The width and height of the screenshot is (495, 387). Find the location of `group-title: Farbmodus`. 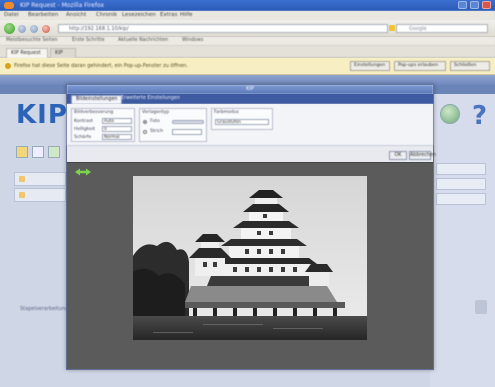

group-title: Farbmodus is located at coordinates (226, 112).